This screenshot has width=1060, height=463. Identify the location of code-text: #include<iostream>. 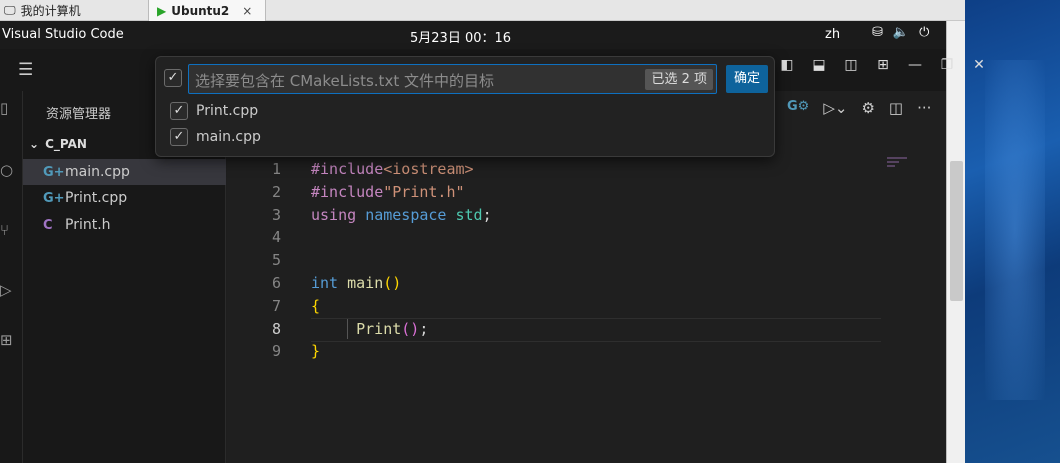
(392, 169).